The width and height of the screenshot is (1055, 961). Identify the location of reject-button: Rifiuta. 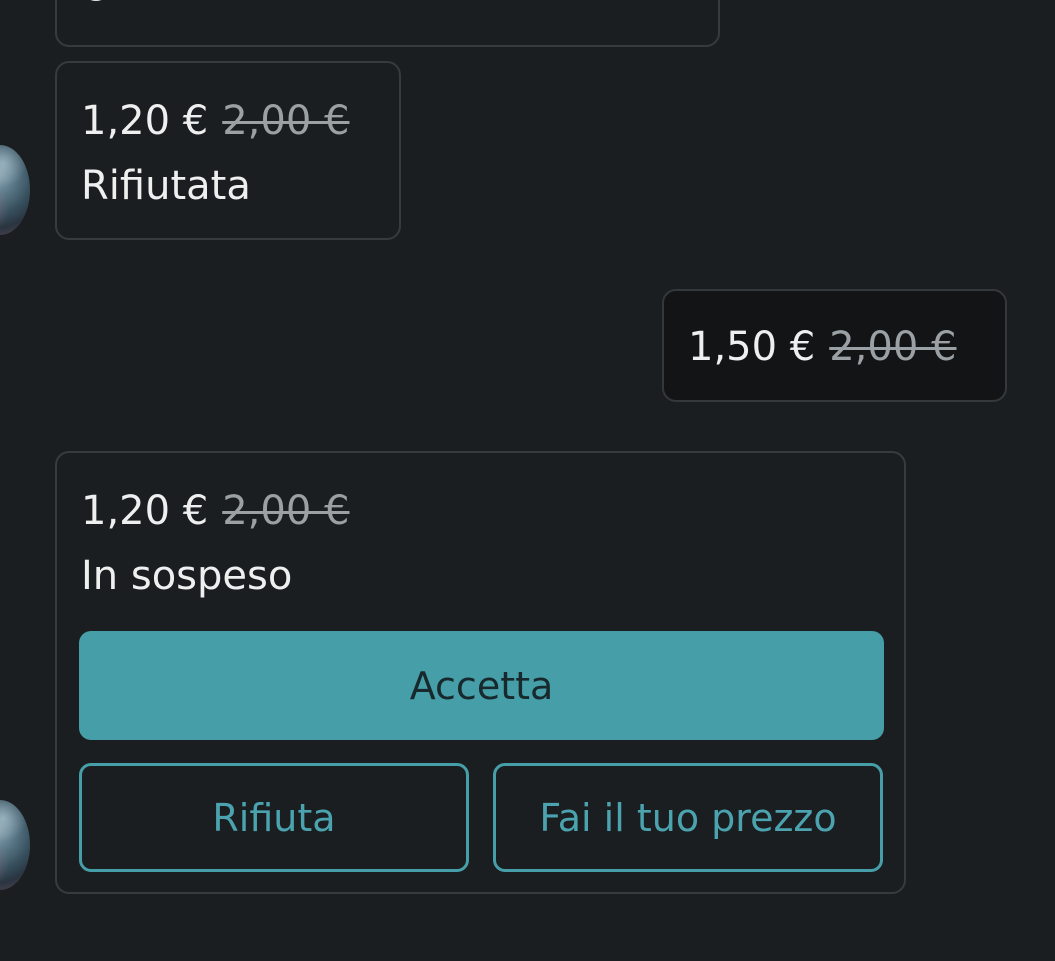
(274, 817).